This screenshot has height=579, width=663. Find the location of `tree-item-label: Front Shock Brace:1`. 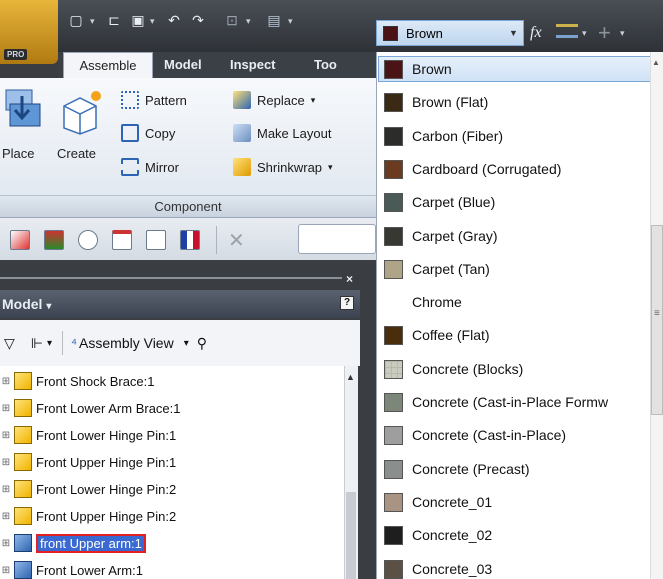

tree-item-label: Front Shock Brace:1 is located at coordinates (95, 381).